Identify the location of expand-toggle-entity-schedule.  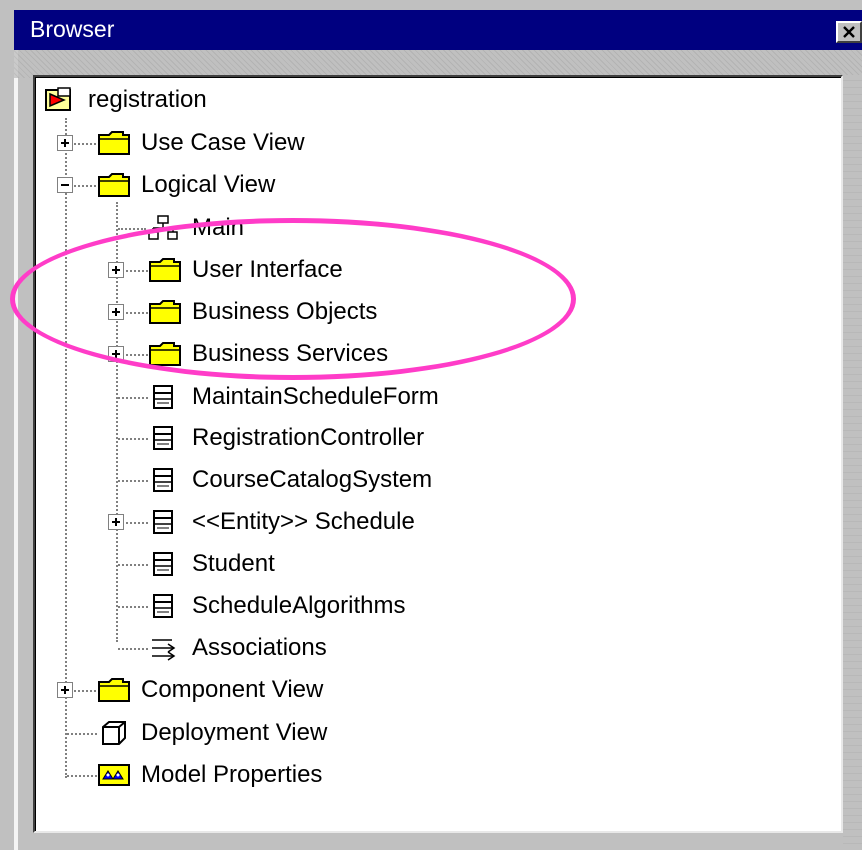
(116, 522).